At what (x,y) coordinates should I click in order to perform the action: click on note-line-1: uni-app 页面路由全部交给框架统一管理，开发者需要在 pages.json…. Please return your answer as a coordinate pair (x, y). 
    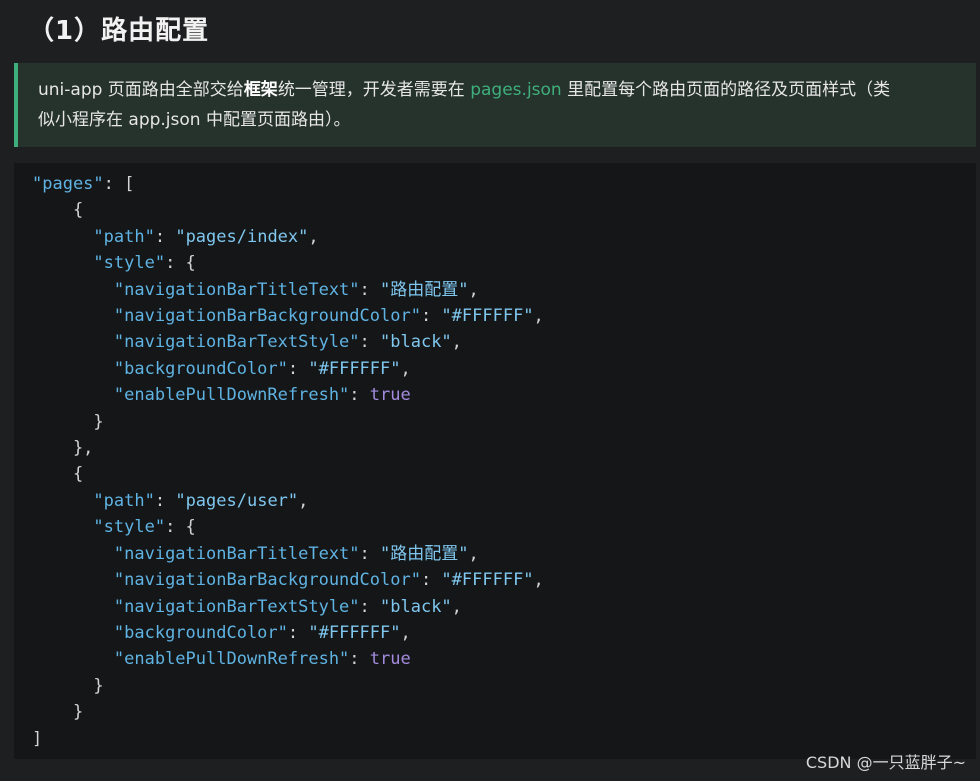
    Looking at the image, I should click on (499, 90).